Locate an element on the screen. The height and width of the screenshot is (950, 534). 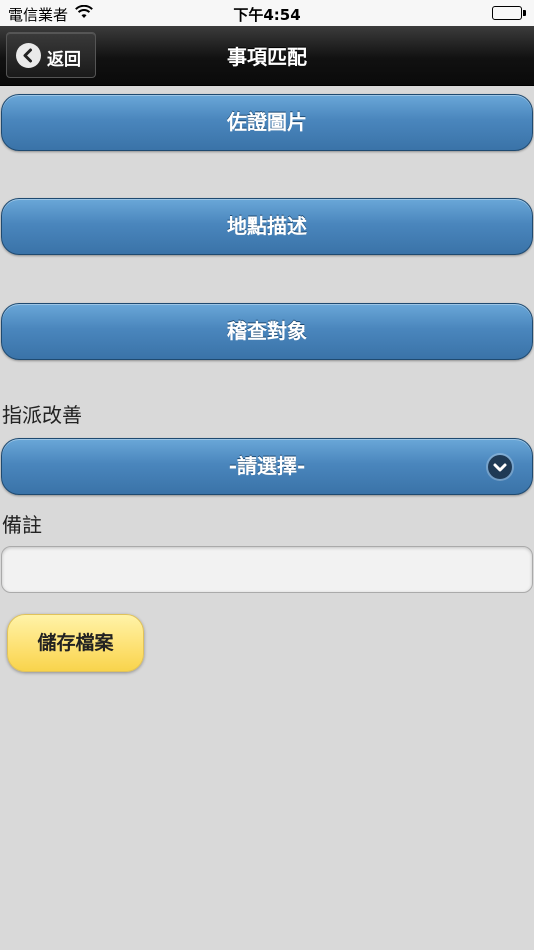
assign-improvement-label: 指派改善 is located at coordinates (42, 415).